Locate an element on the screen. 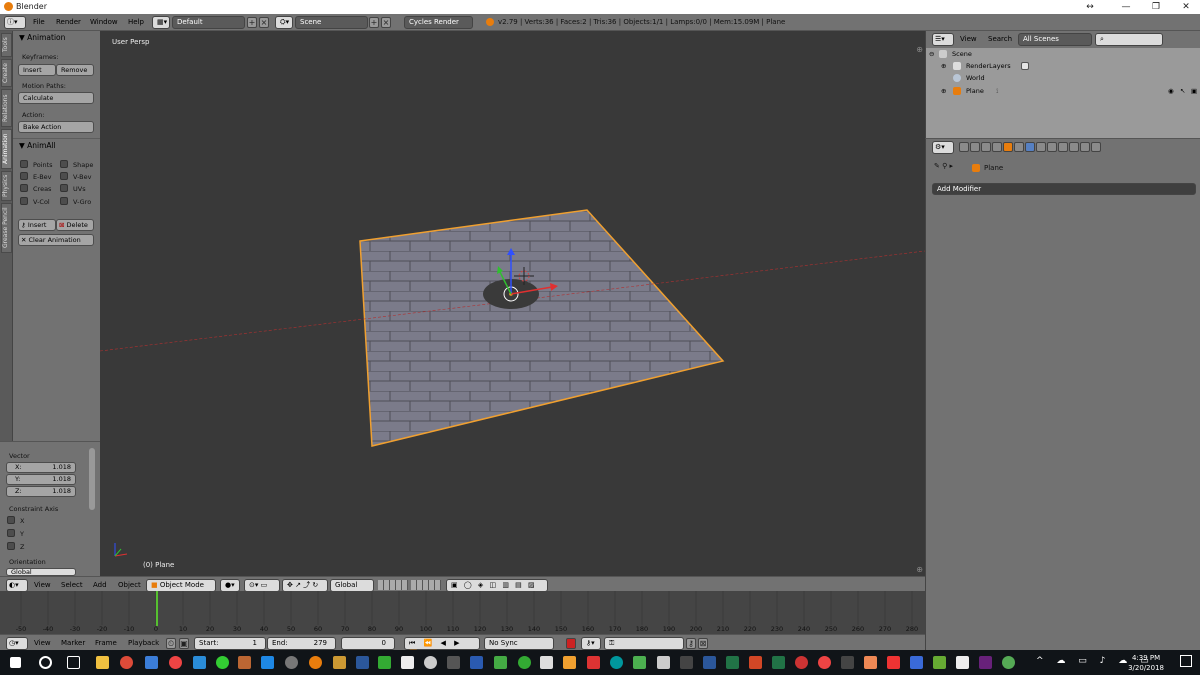 The height and width of the screenshot is (675, 1200). ebev-checkbox is located at coordinates (24, 176).